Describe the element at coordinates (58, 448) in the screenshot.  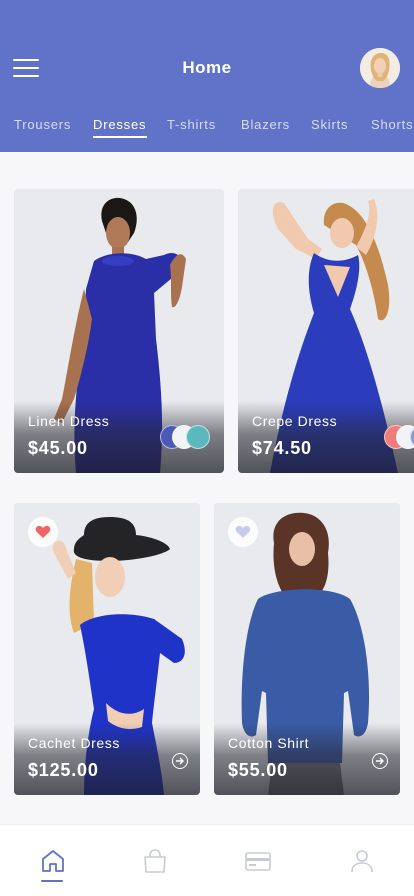
I see `product-price: $45.00` at that location.